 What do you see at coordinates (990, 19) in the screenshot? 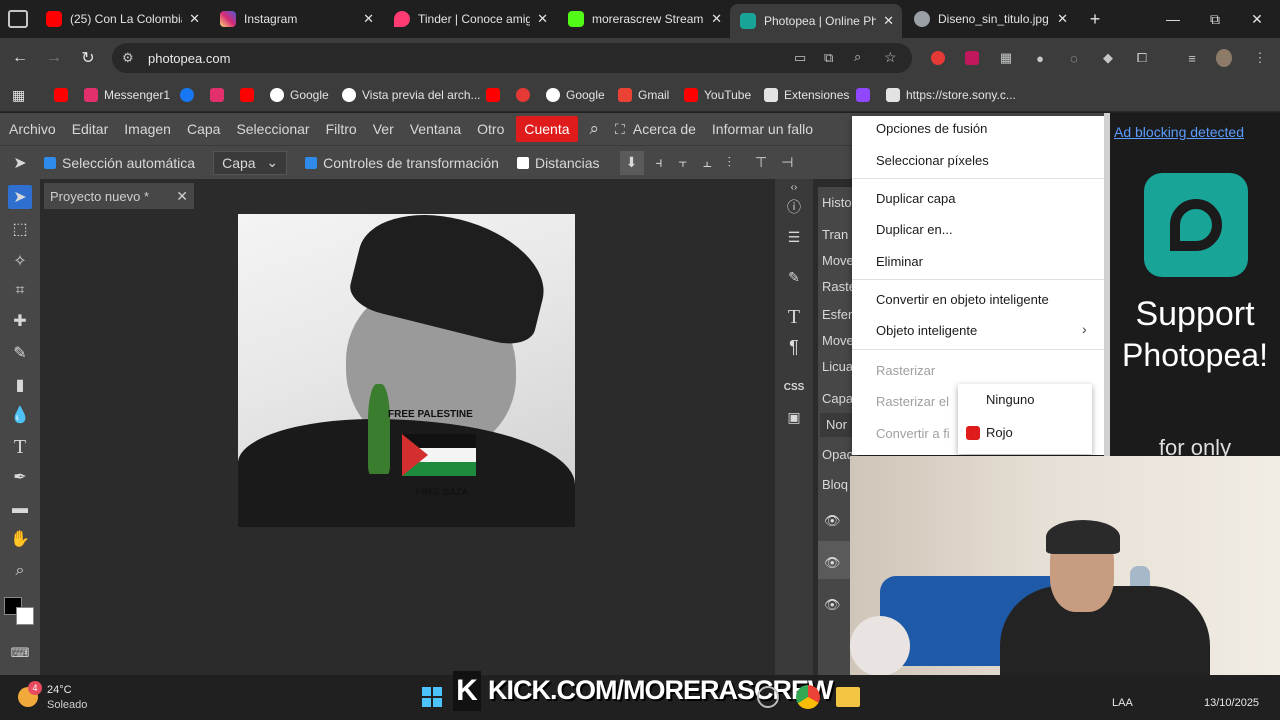
I see `browser-tab: Diseno_sin_titulo.jpg ✕` at bounding box center [990, 19].